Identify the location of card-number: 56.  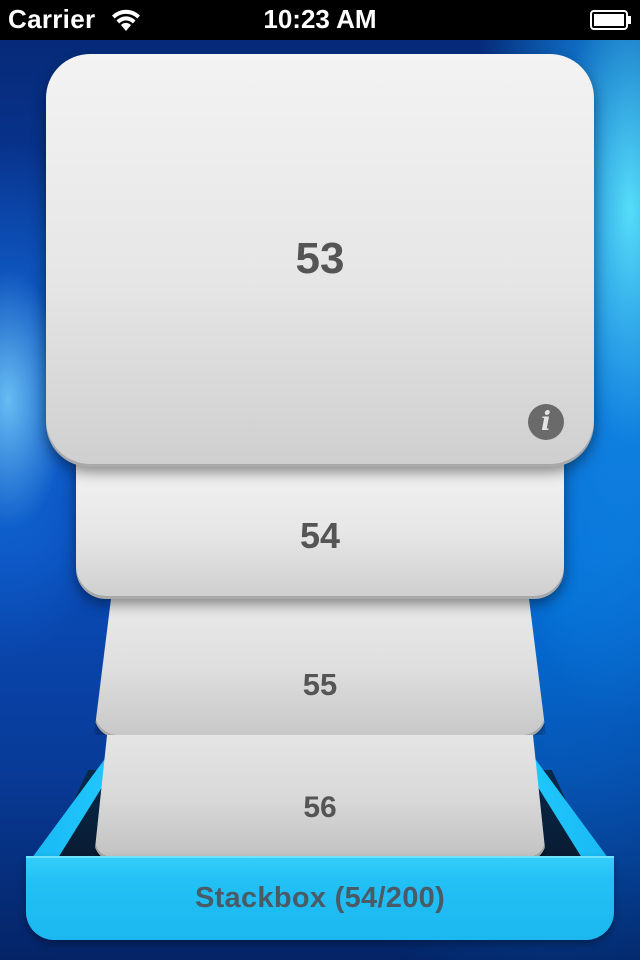
(320, 807).